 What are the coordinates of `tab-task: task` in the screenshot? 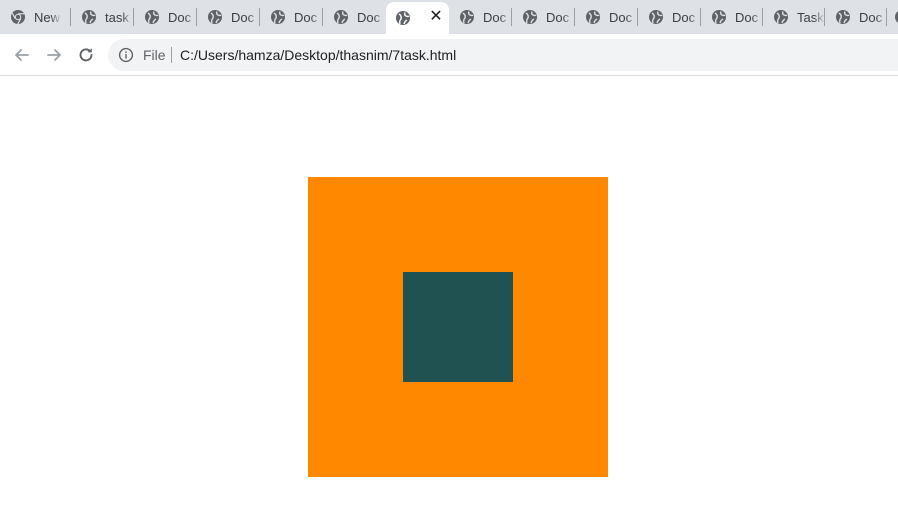 It's located at (102, 17).